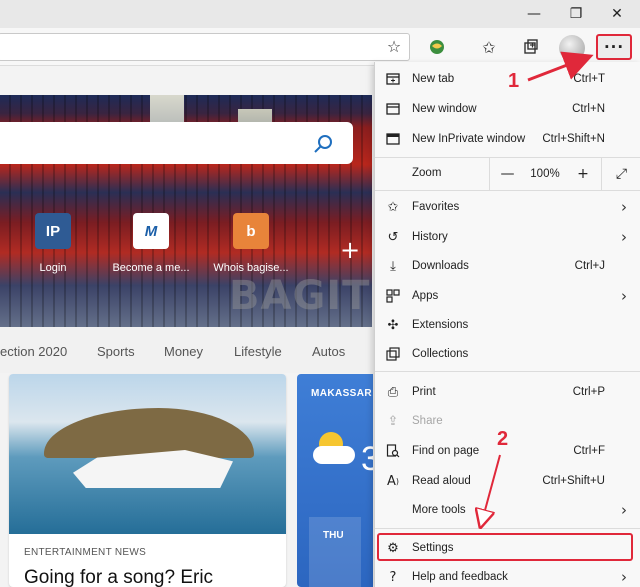  What do you see at coordinates (589, 266) in the screenshot?
I see `menu-item-shortcut: Ctrl+J` at bounding box center [589, 266].